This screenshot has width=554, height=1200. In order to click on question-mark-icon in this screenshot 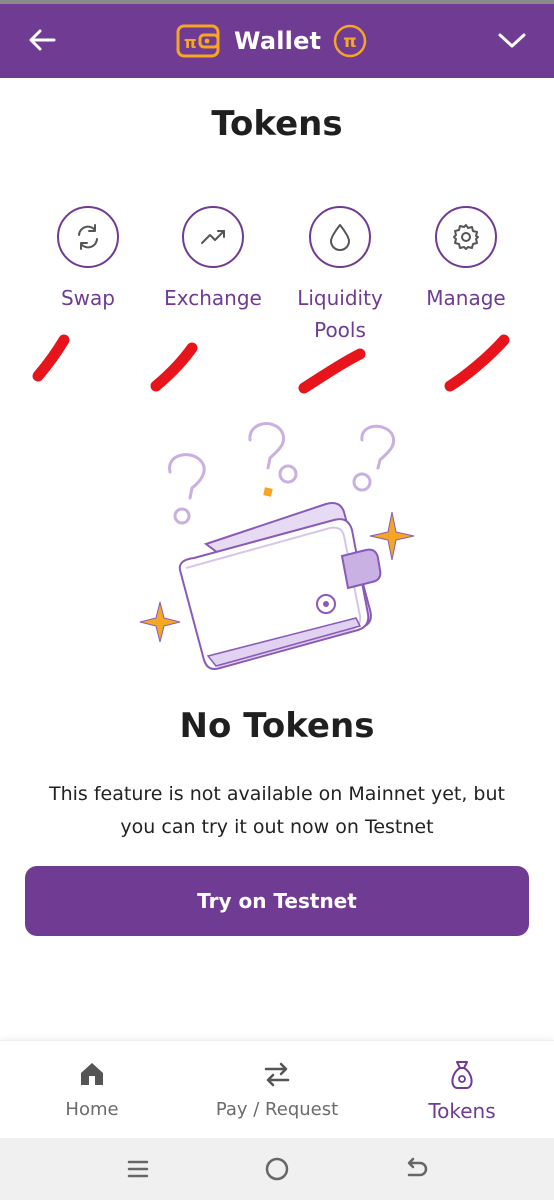, I will do `click(281, 473)`.